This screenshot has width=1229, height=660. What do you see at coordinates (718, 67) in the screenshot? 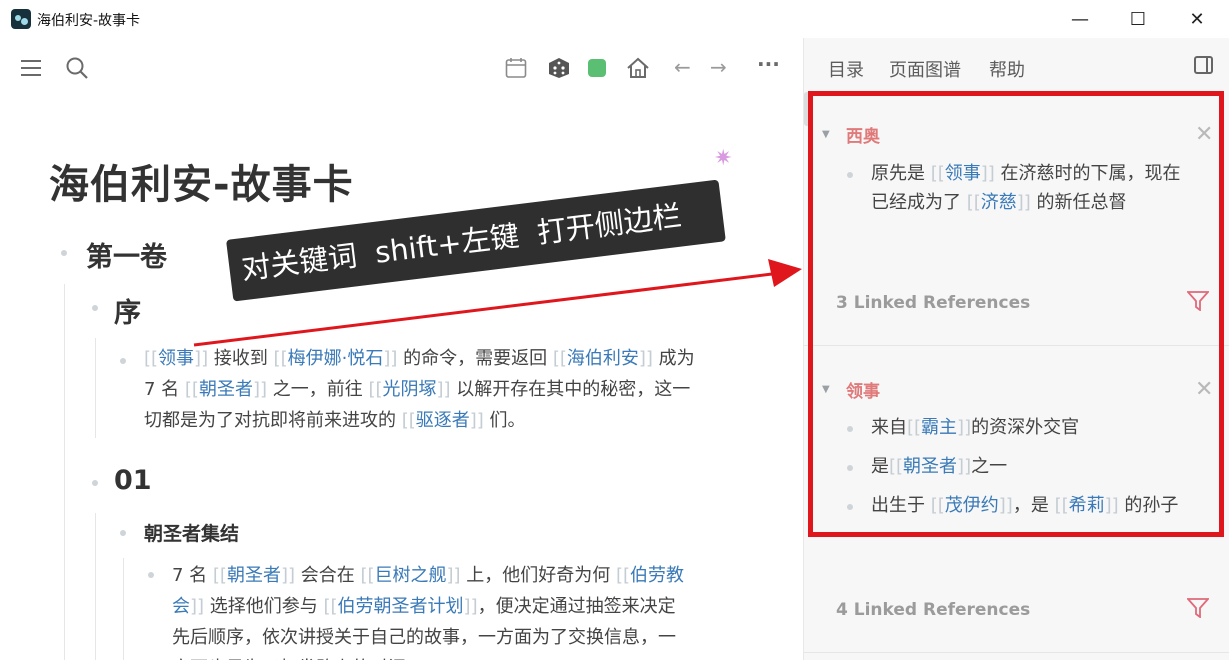
I see `forward-icon: →` at bounding box center [718, 67].